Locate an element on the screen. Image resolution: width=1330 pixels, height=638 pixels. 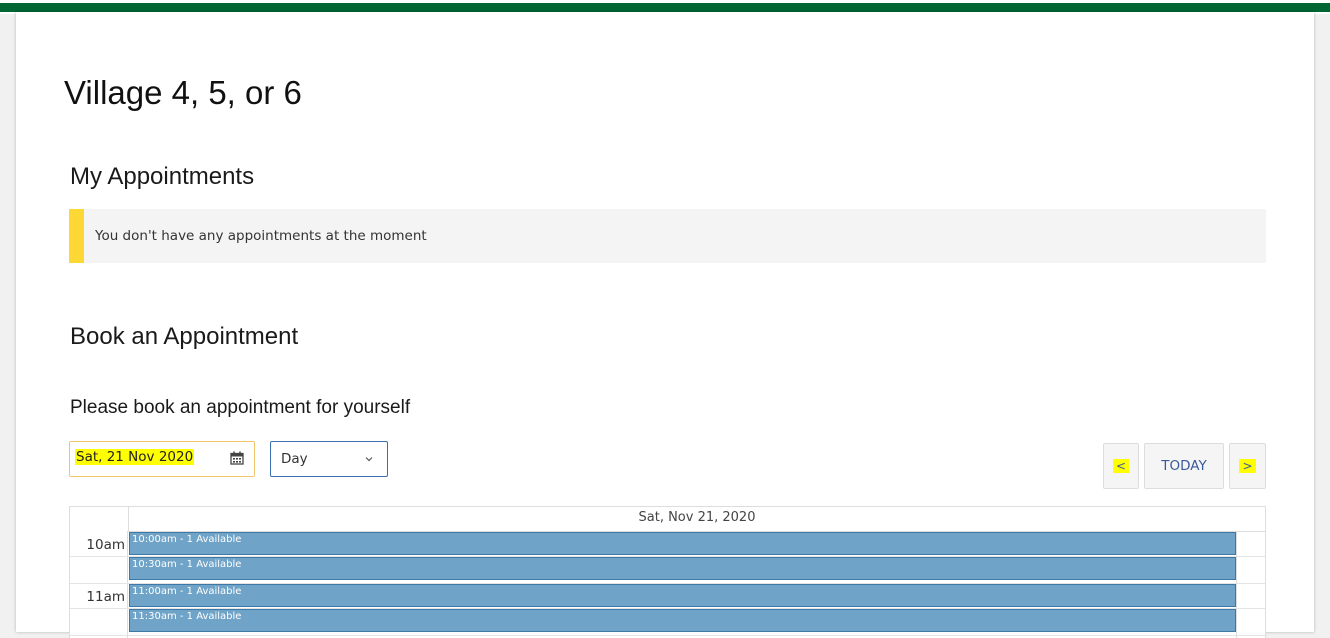
view-select-value: Day is located at coordinates (294, 459).